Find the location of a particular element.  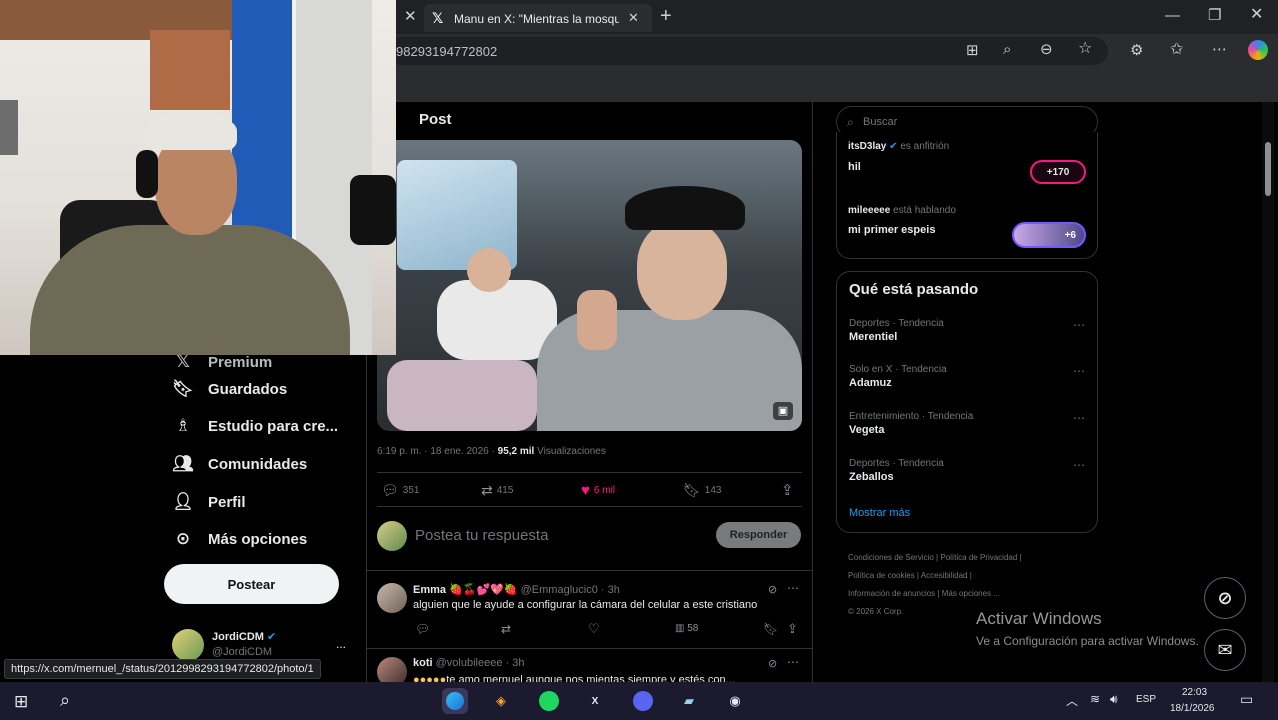

search-icon: ⌕ is located at coordinates (65, 700).